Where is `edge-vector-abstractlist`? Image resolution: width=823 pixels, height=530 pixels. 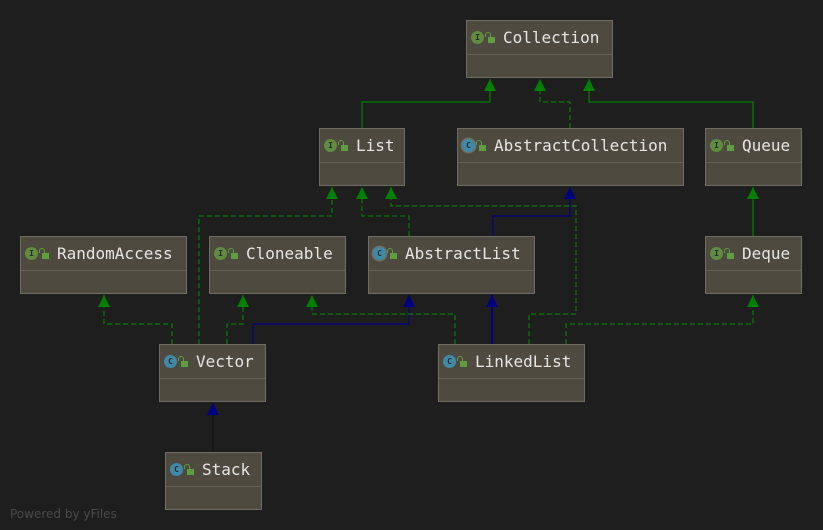 edge-vector-abstractlist is located at coordinates (333, 319).